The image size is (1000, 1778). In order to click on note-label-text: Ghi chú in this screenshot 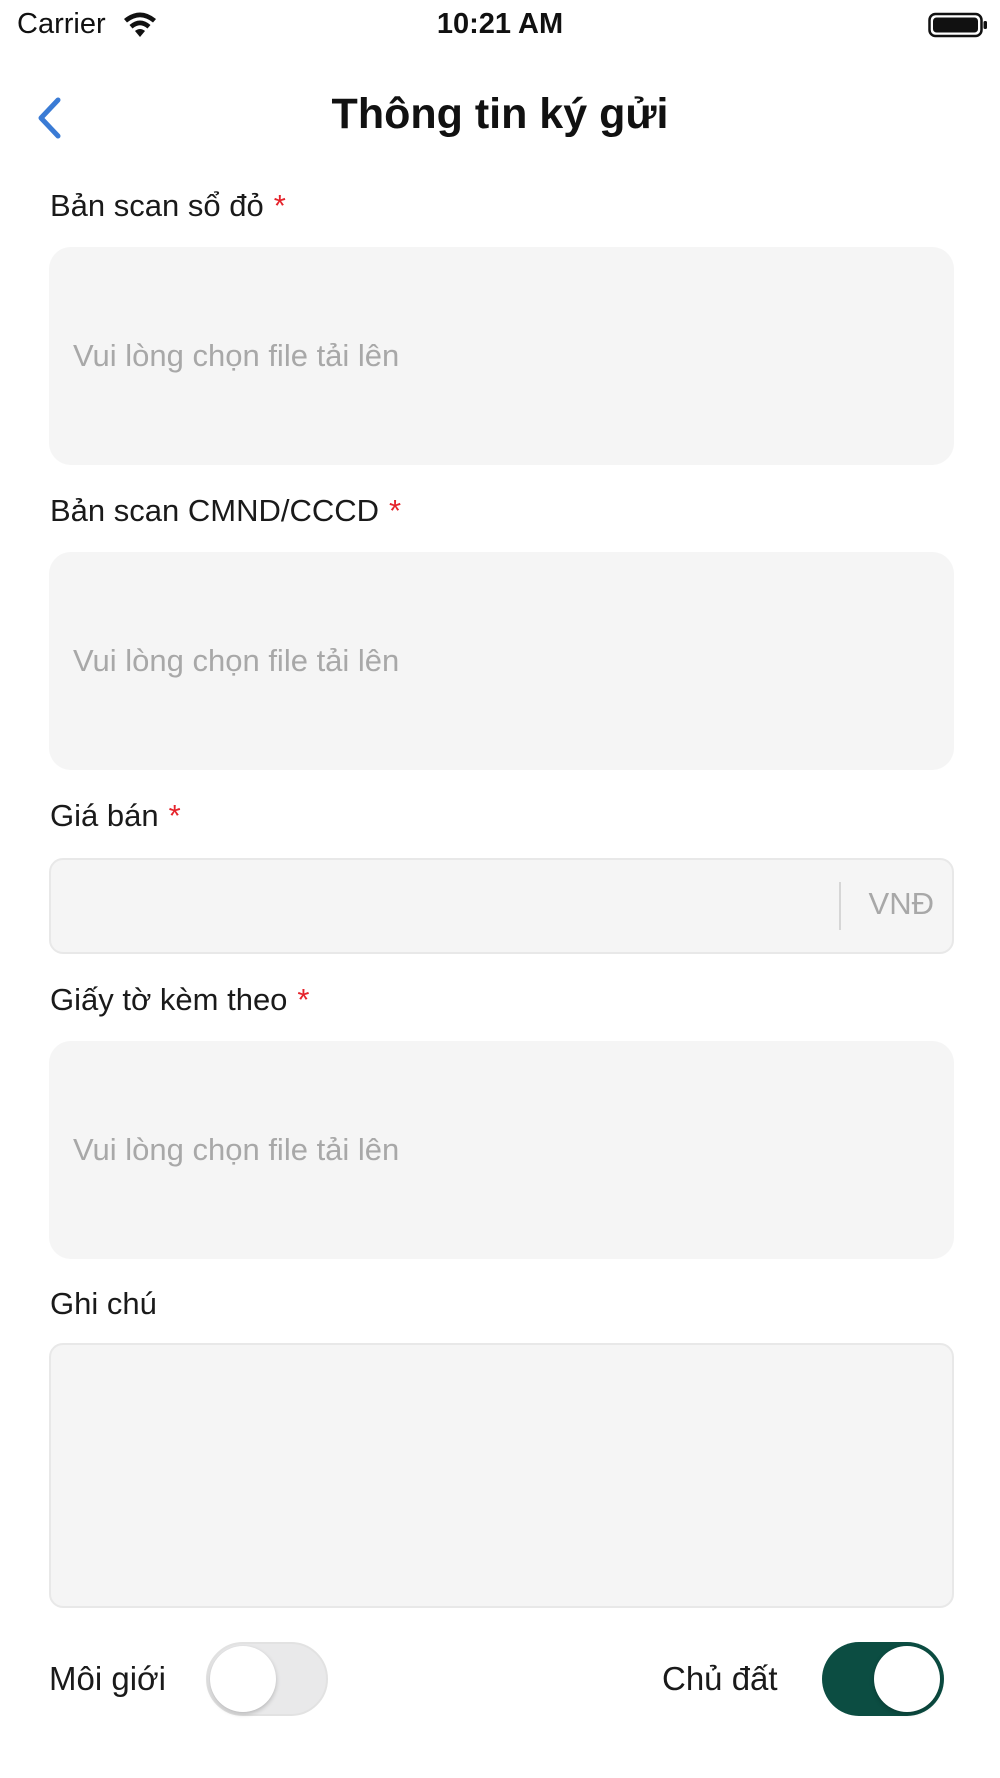, I will do `click(103, 1303)`.